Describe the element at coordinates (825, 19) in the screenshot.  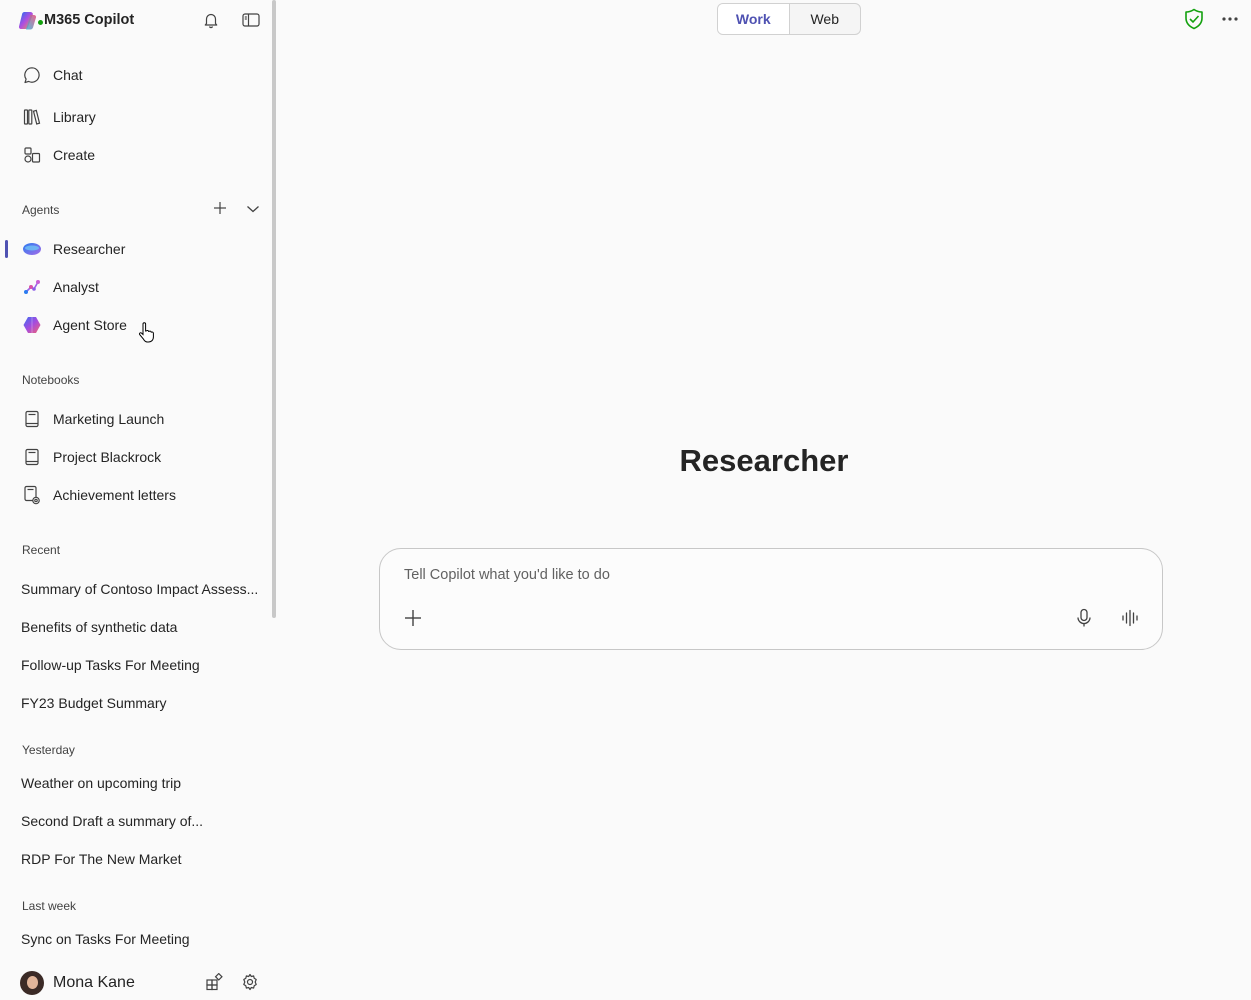
I see `toggle-web-button: Web` at that location.